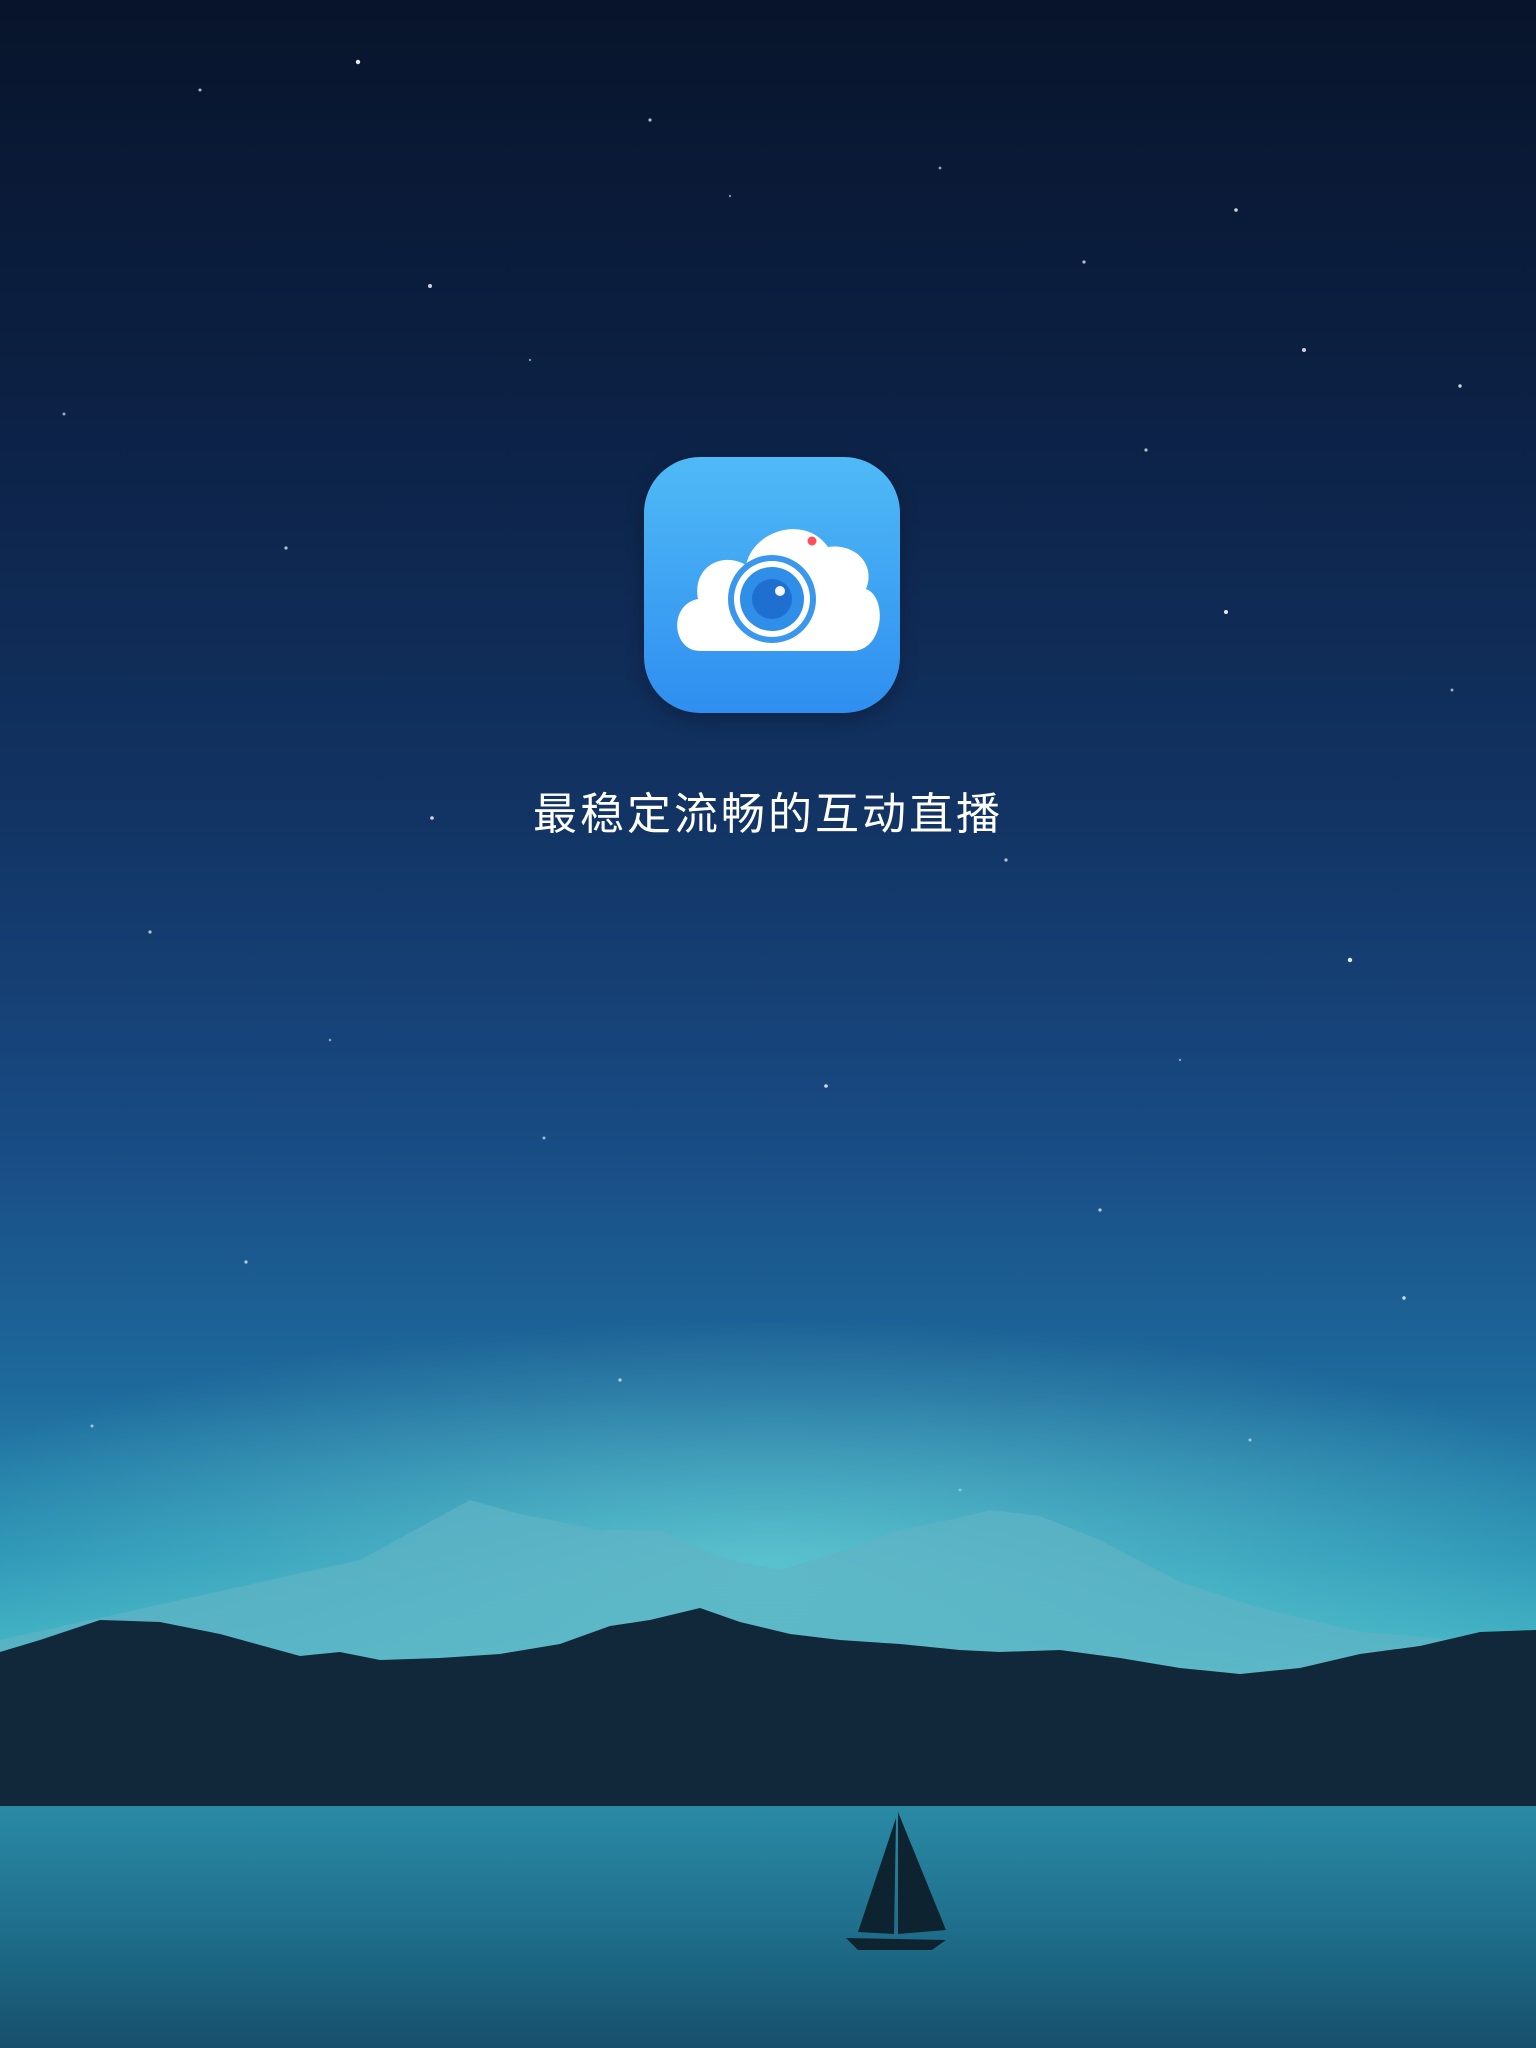 The image size is (1536, 2048). I want to click on cloud-camera-icon, so click(778, 590).